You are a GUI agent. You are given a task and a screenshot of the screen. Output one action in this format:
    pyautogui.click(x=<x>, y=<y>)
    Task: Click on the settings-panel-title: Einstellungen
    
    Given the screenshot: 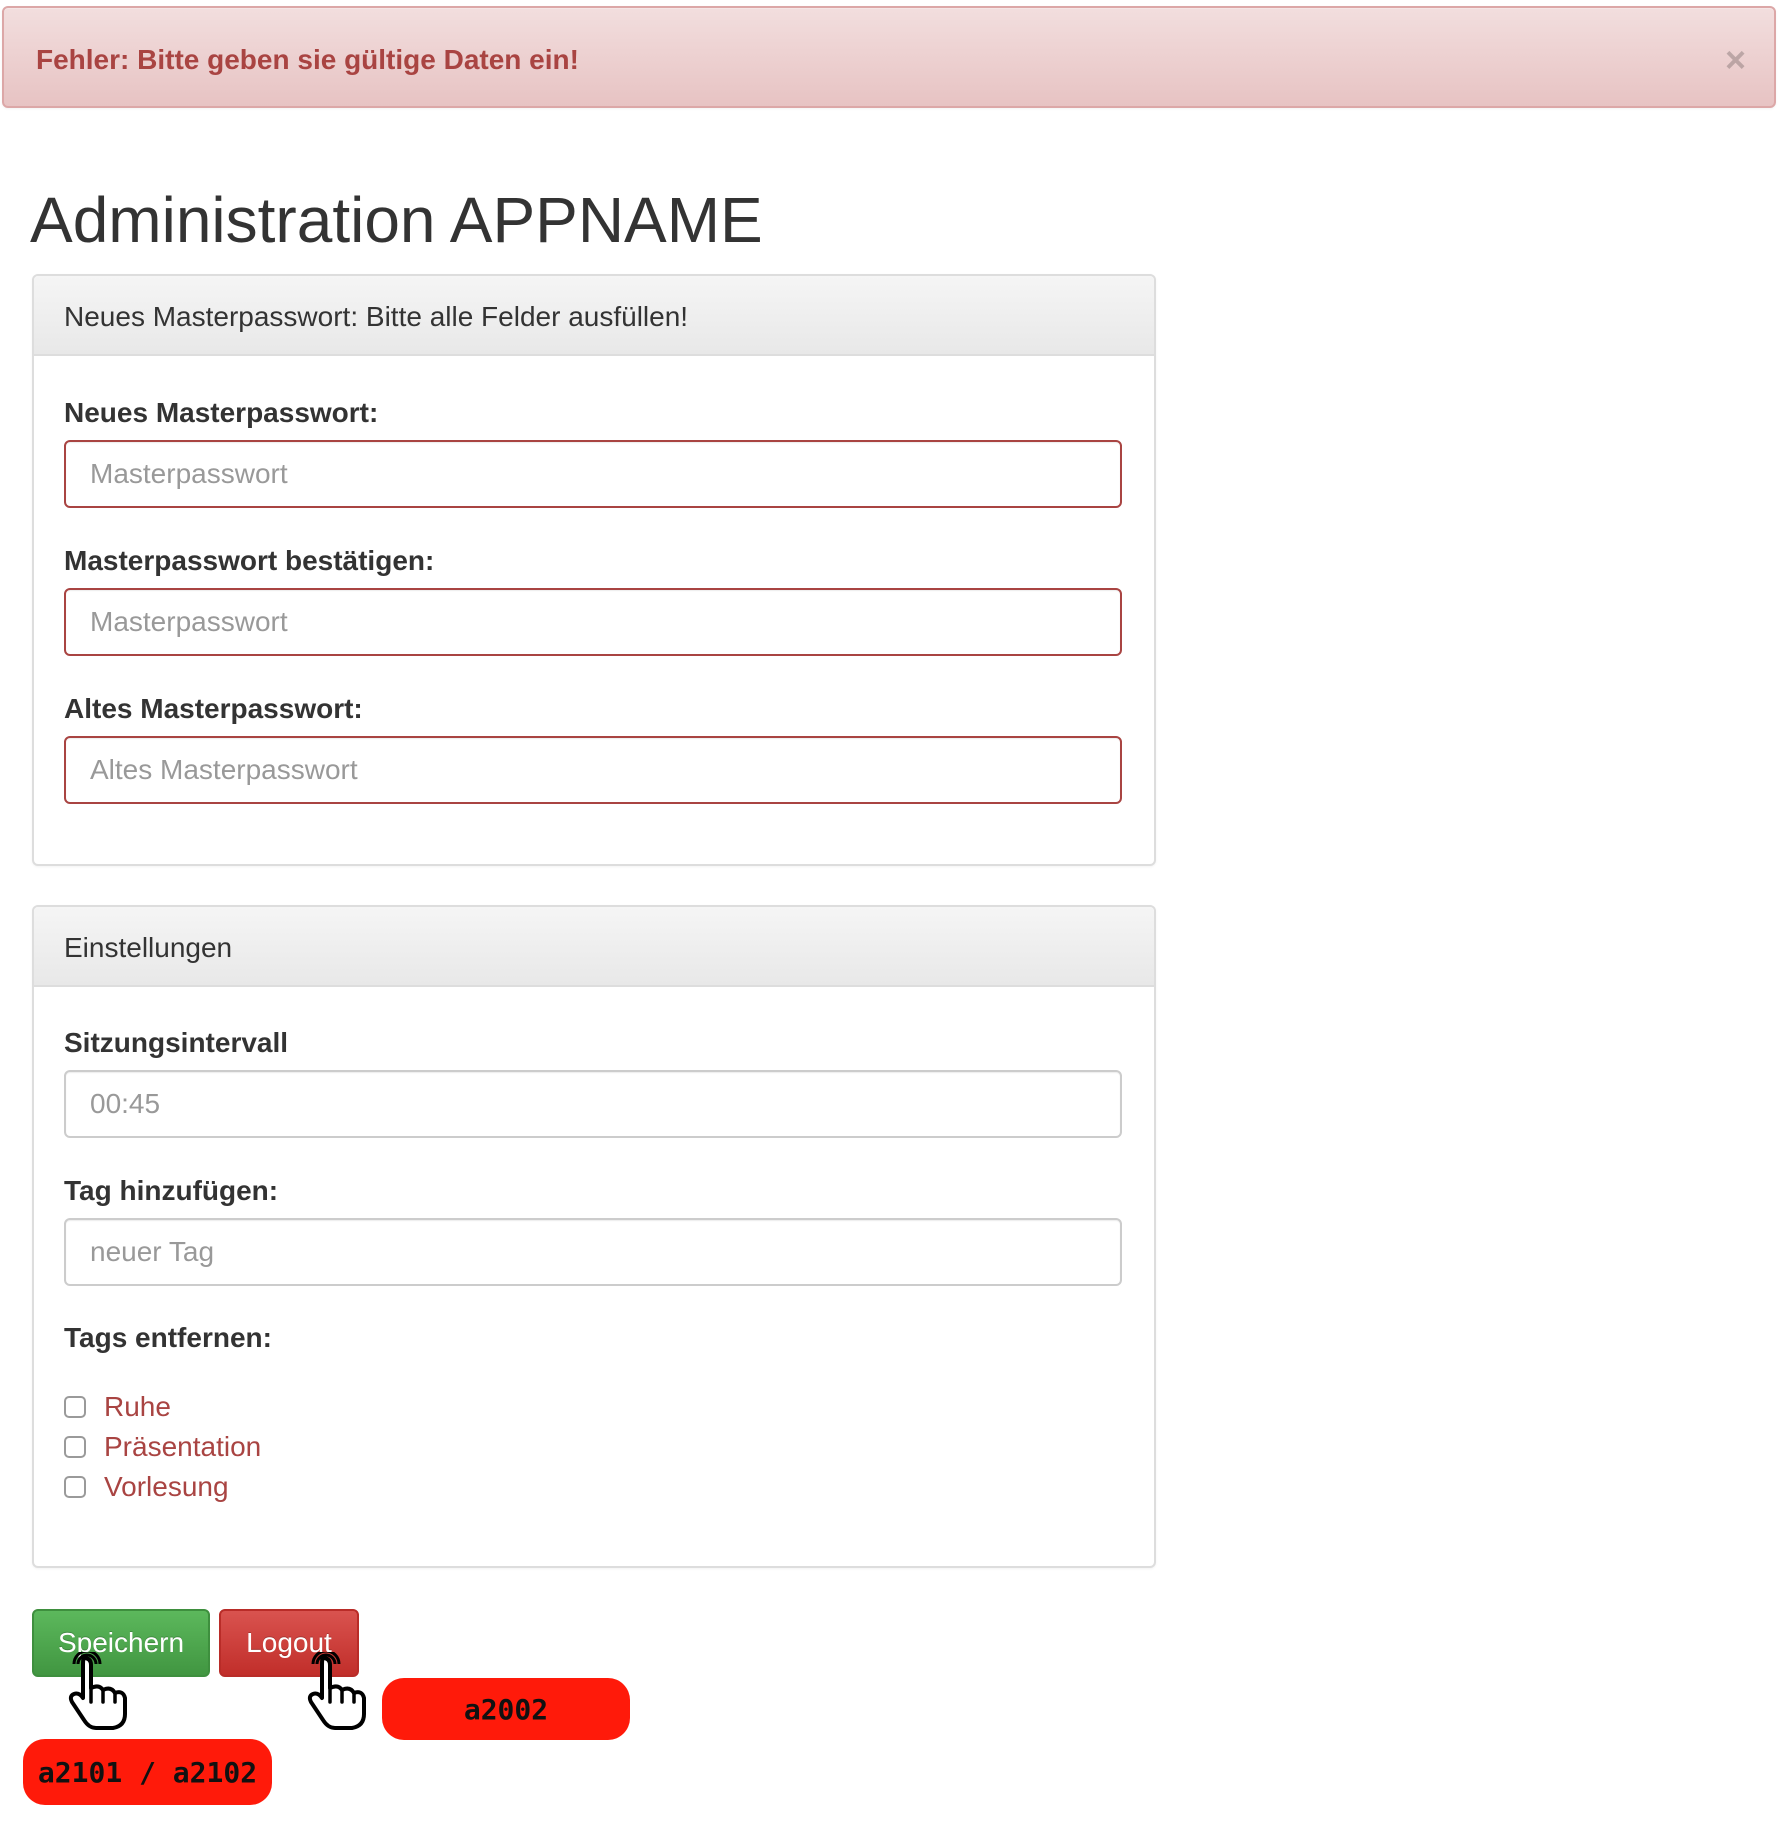 What is the action you would take?
    pyautogui.click(x=148, y=947)
    